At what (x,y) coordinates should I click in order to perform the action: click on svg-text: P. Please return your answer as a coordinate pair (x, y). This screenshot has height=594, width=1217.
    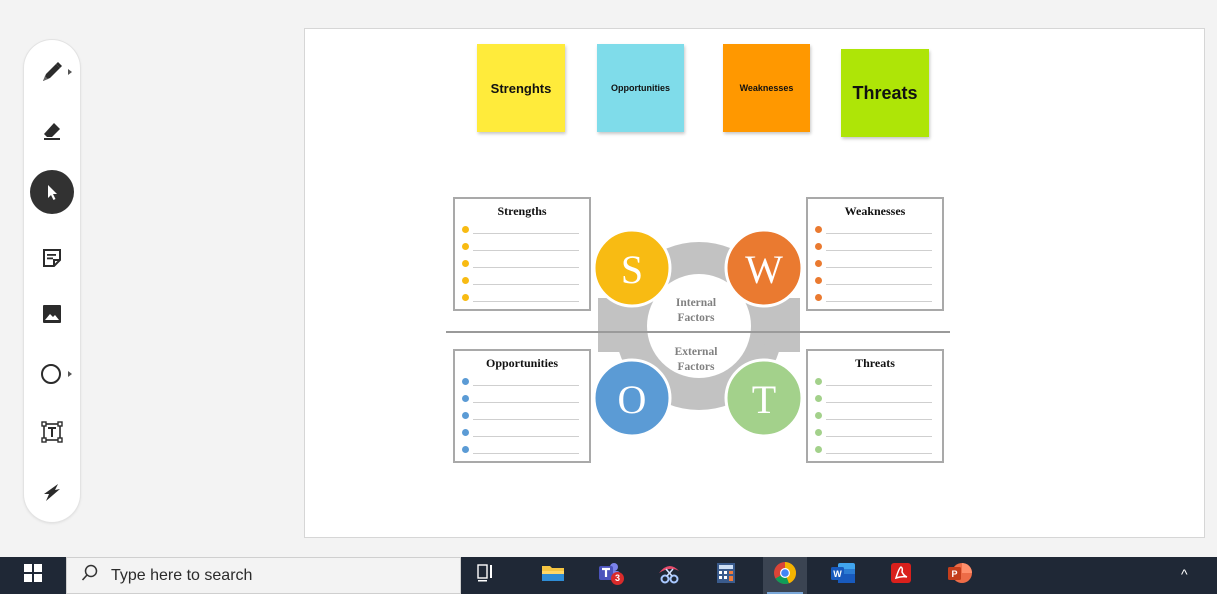
    Looking at the image, I should click on (954, 574).